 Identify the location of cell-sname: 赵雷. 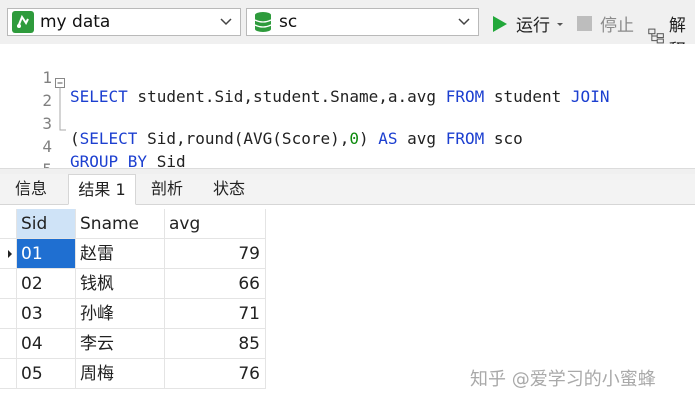
(120, 254).